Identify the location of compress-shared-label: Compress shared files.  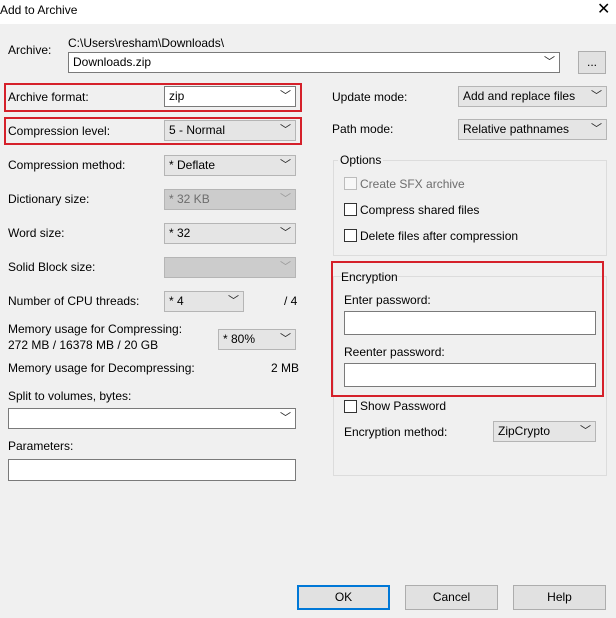
(419, 210).